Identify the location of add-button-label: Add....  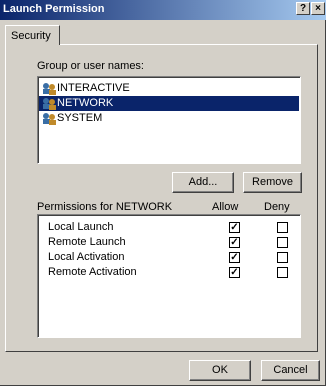
(203, 182).